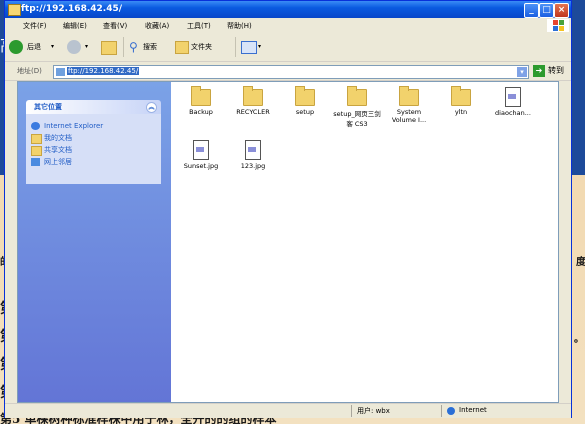 The height and width of the screenshot is (424, 585). I want to click on menu-help: 帮助(H), so click(239, 26).